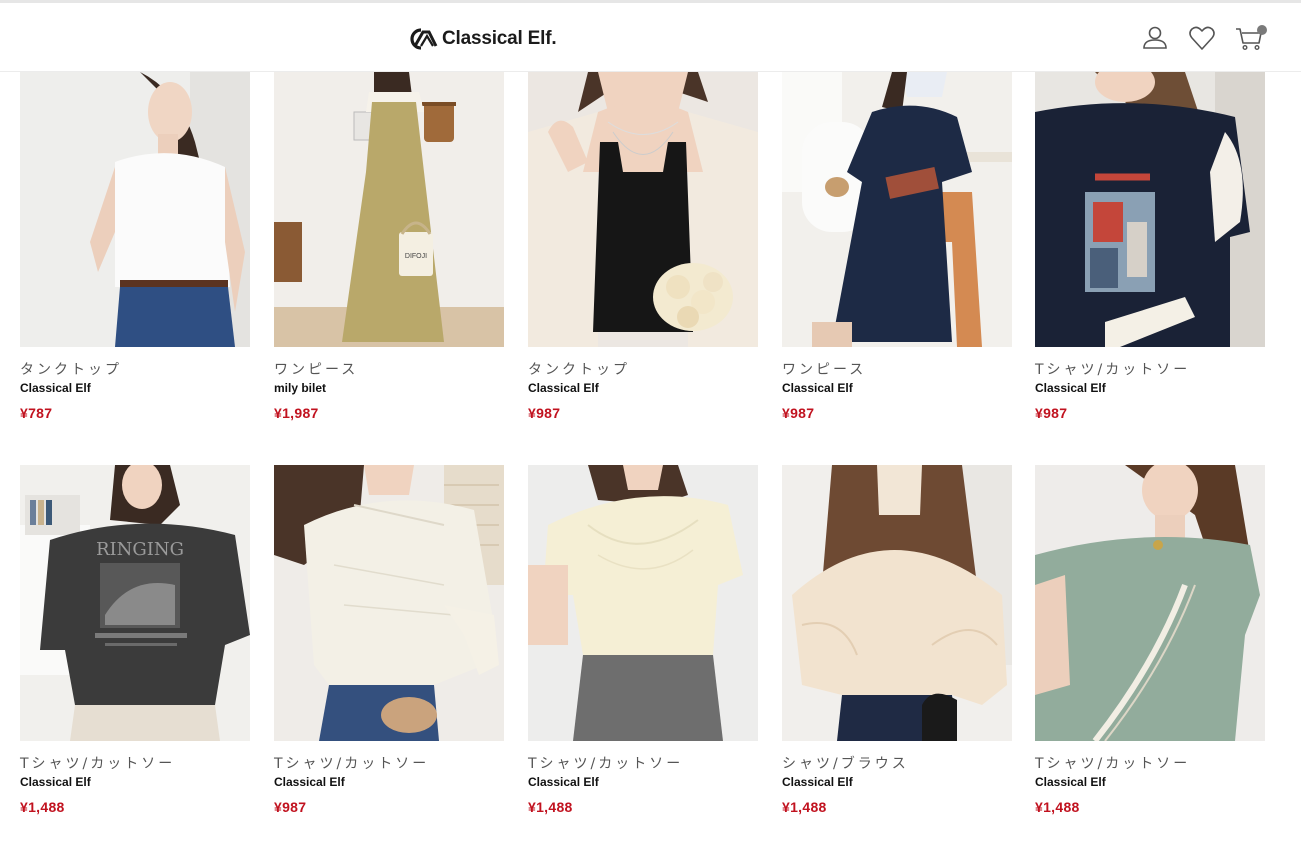  I want to click on white-tank-top-photo, so click(135, 209).